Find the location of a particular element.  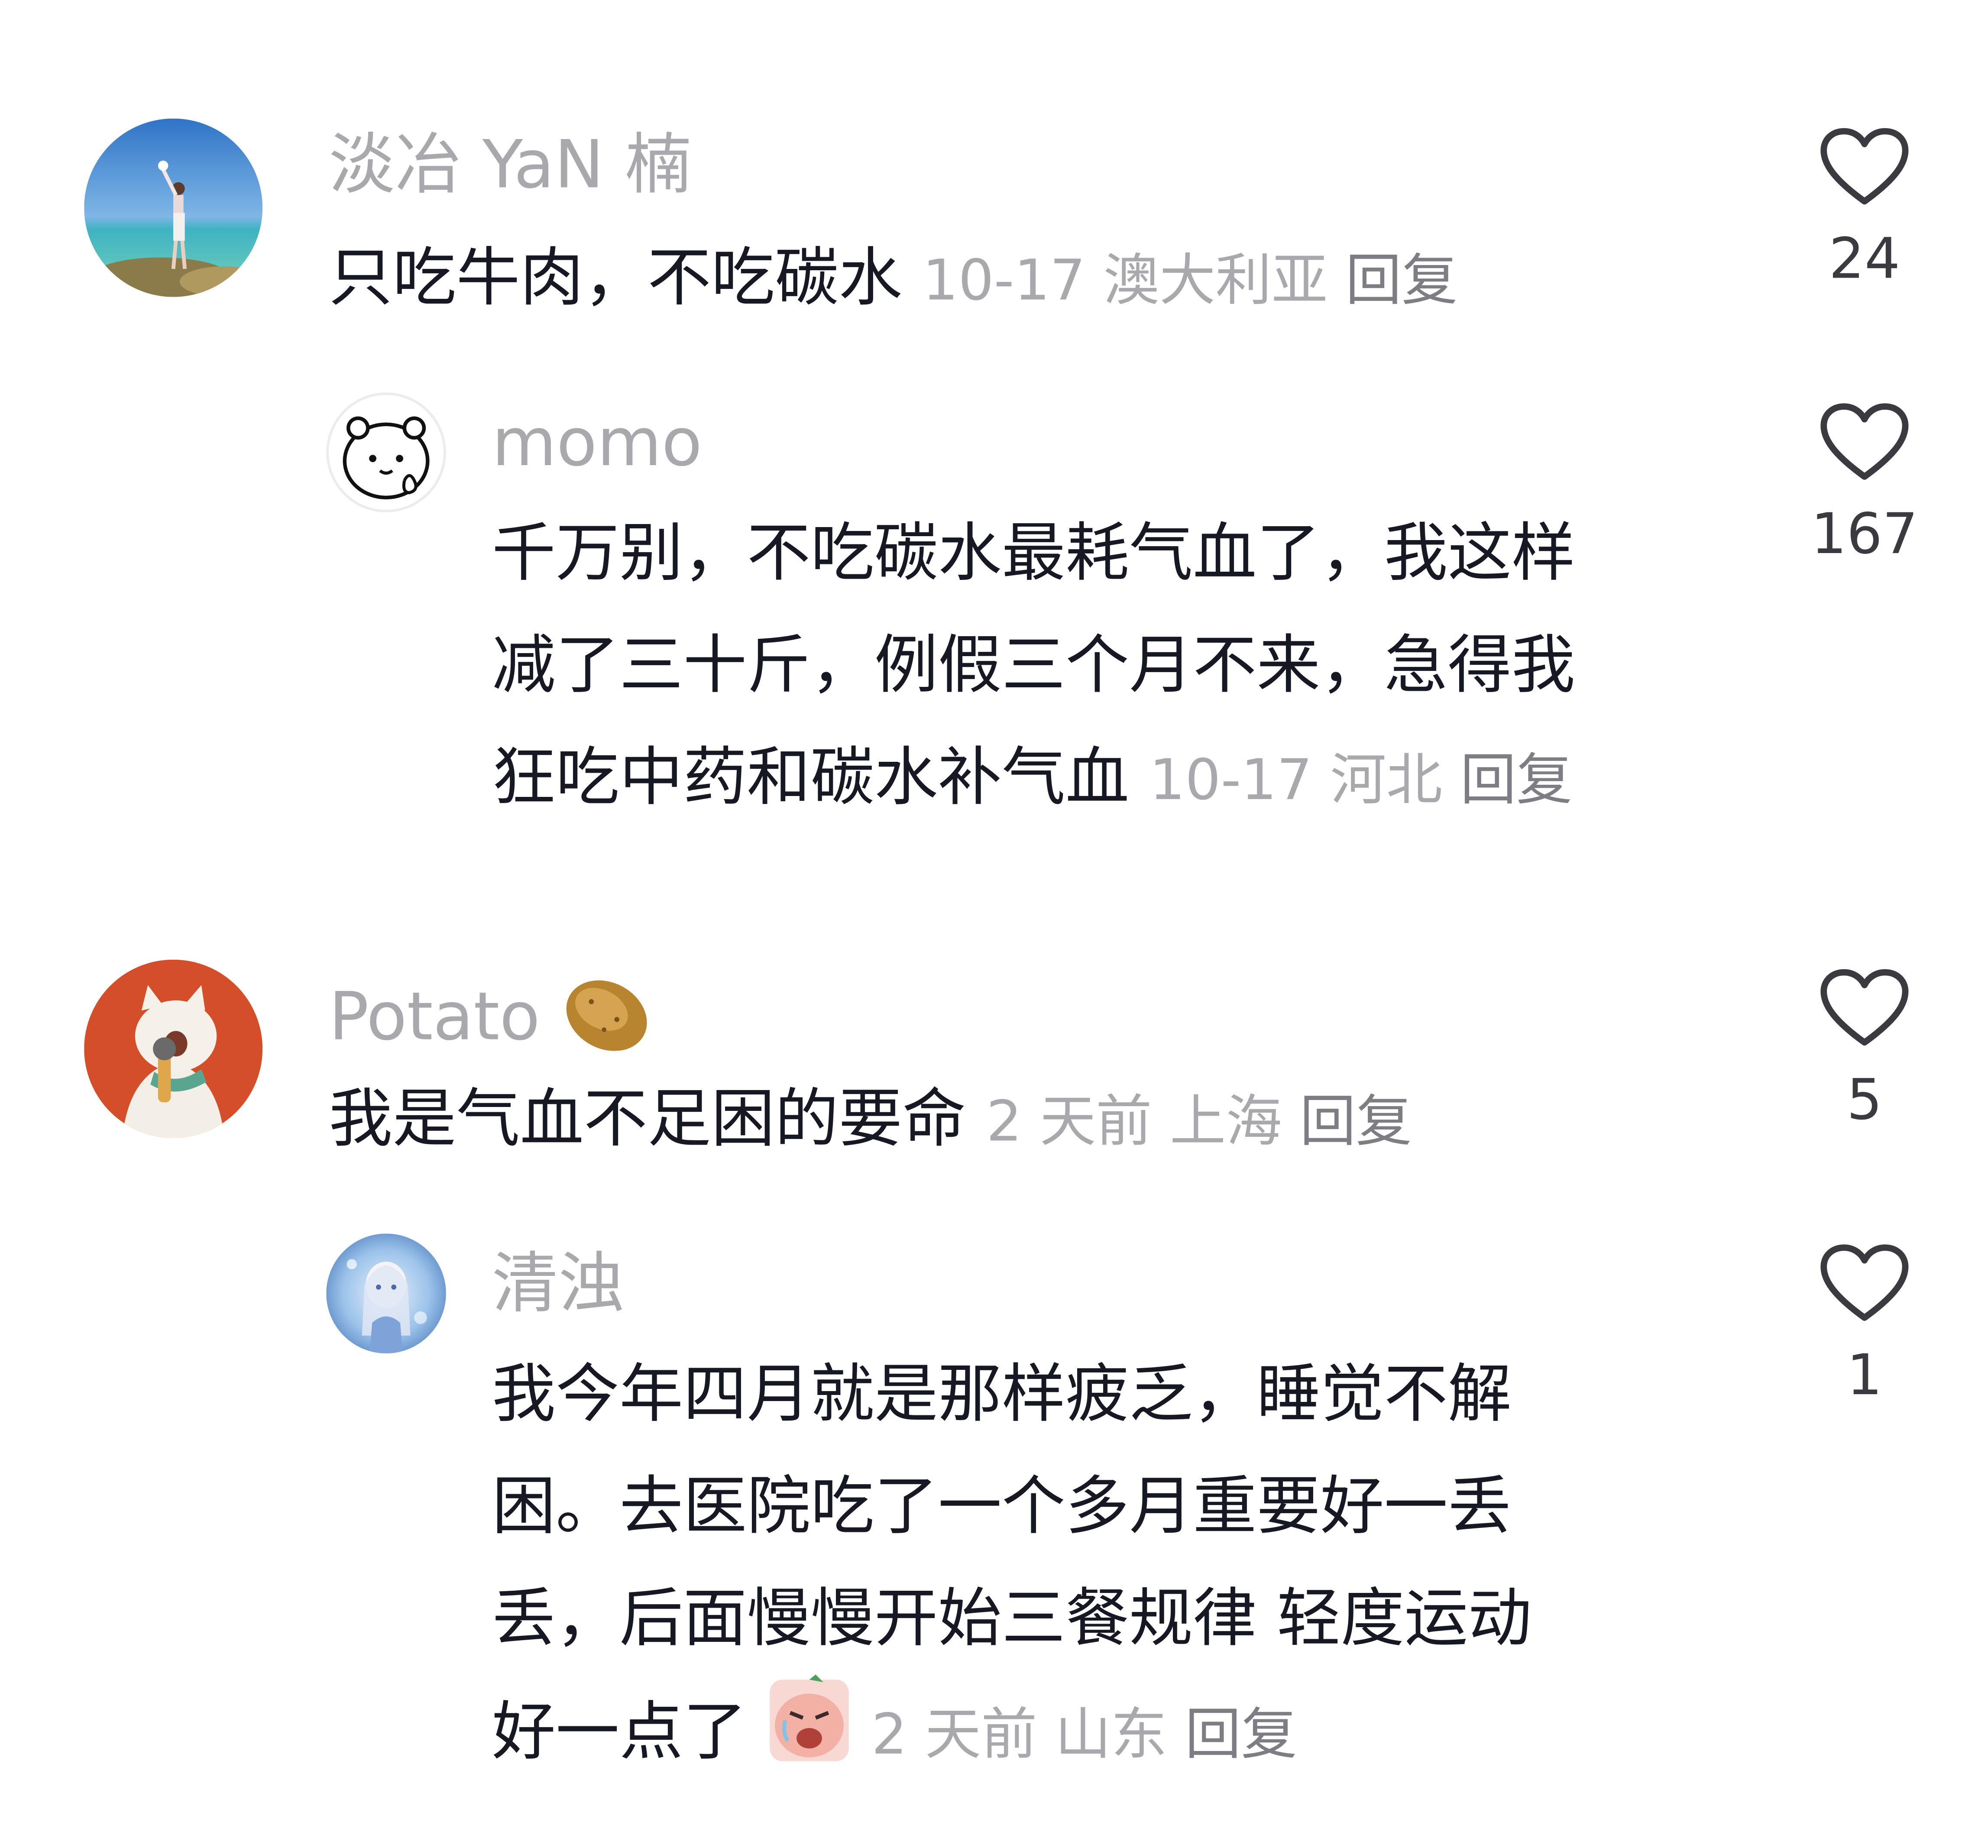

like-button: 1 is located at coordinates (1865, 1324).